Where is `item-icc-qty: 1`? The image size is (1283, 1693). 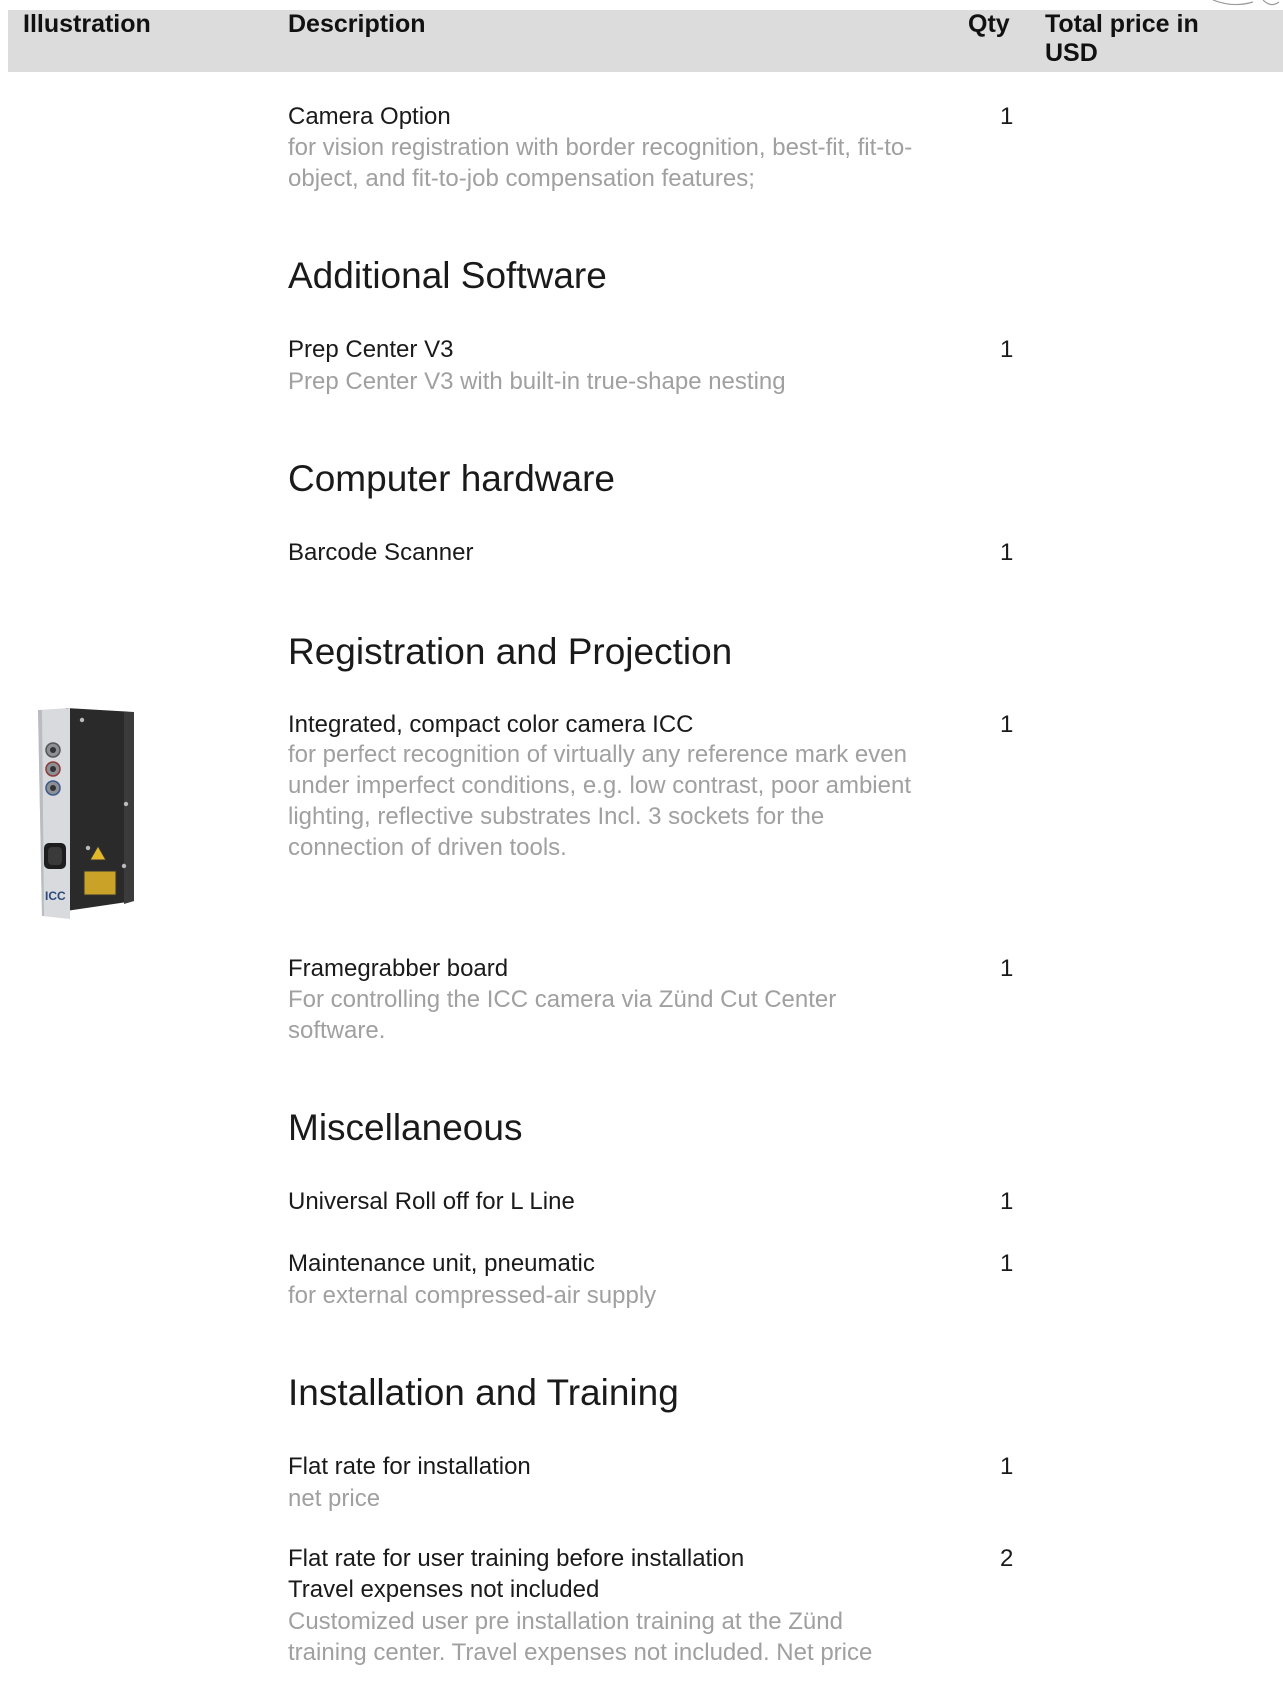
item-icc-qty: 1 is located at coordinates (1007, 724).